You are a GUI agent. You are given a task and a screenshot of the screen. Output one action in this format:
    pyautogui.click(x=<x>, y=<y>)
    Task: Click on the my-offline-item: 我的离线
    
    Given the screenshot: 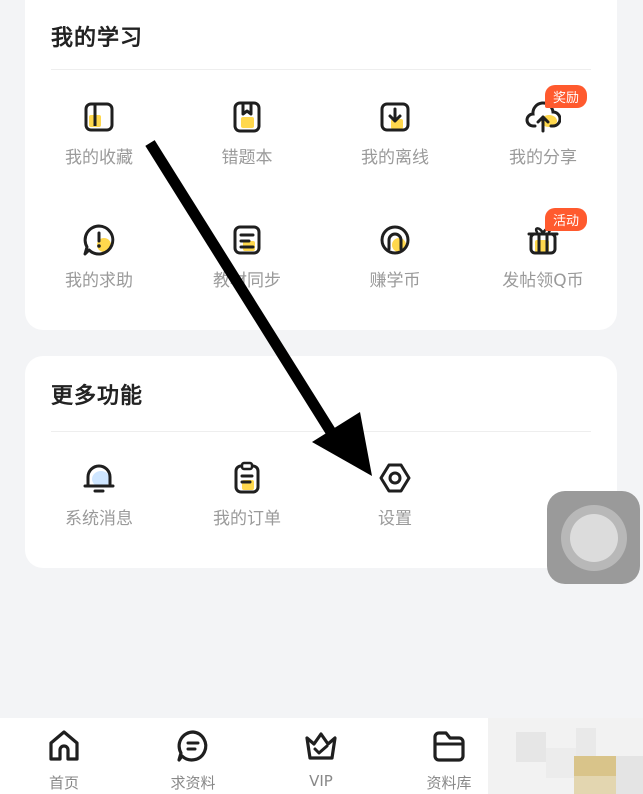 What is the action you would take?
    pyautogui.click(x=395, y=145)
    